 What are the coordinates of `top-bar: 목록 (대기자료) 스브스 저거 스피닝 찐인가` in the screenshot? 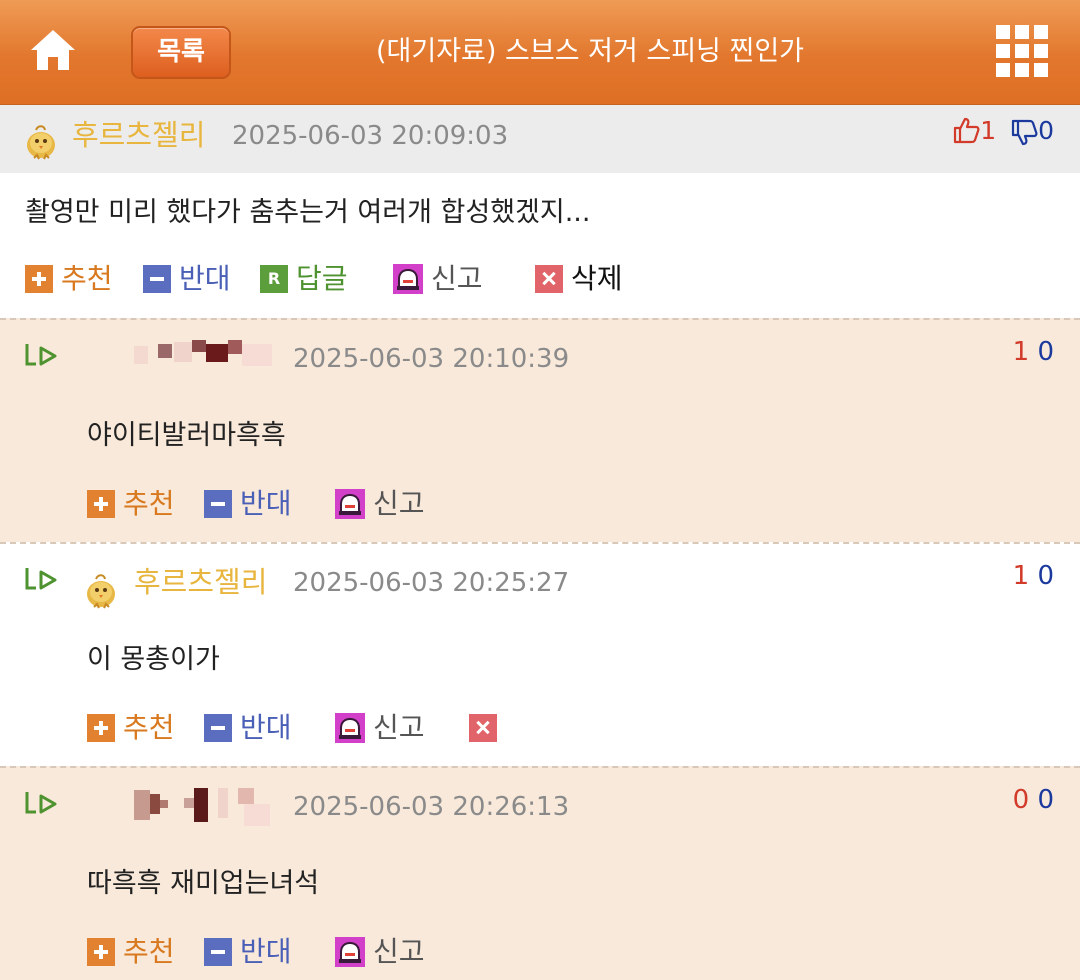 It's located at (540, 52).